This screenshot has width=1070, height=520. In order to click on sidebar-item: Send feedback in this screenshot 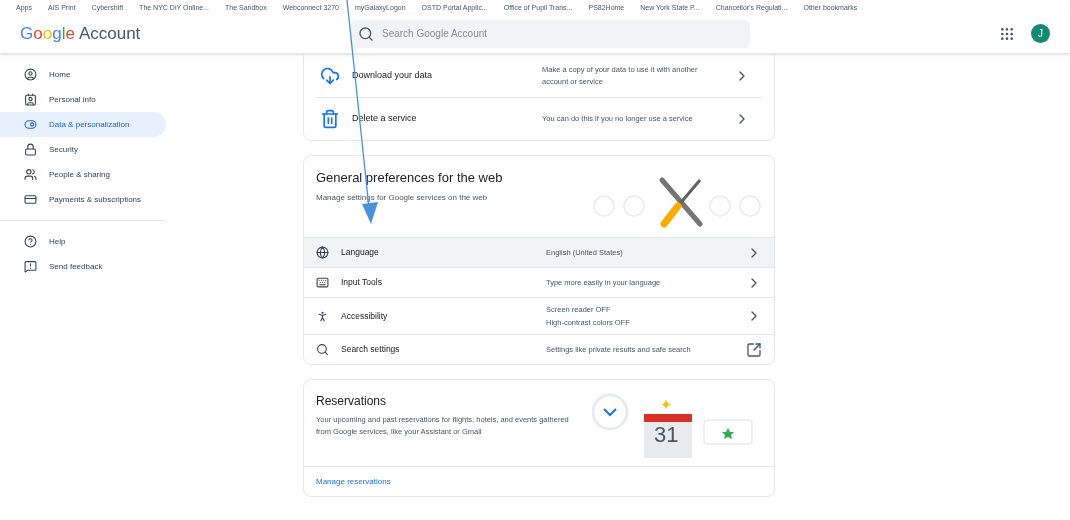, I will do `click(83, 266)`.